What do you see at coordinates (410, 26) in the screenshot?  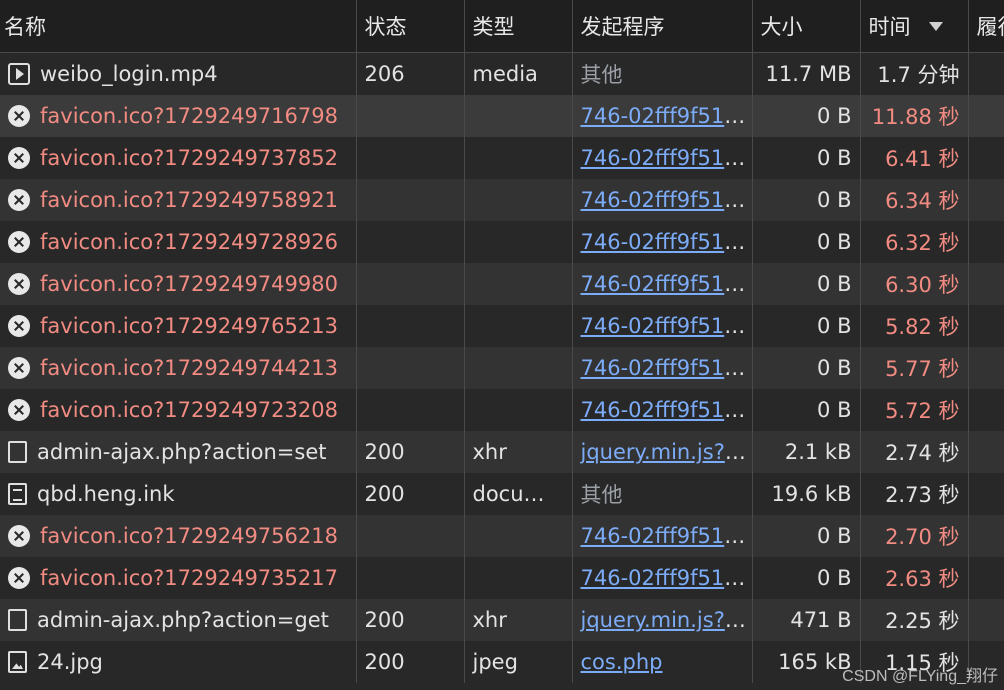 I see `column-header-status: 状态` at bounding box center [410, 26].